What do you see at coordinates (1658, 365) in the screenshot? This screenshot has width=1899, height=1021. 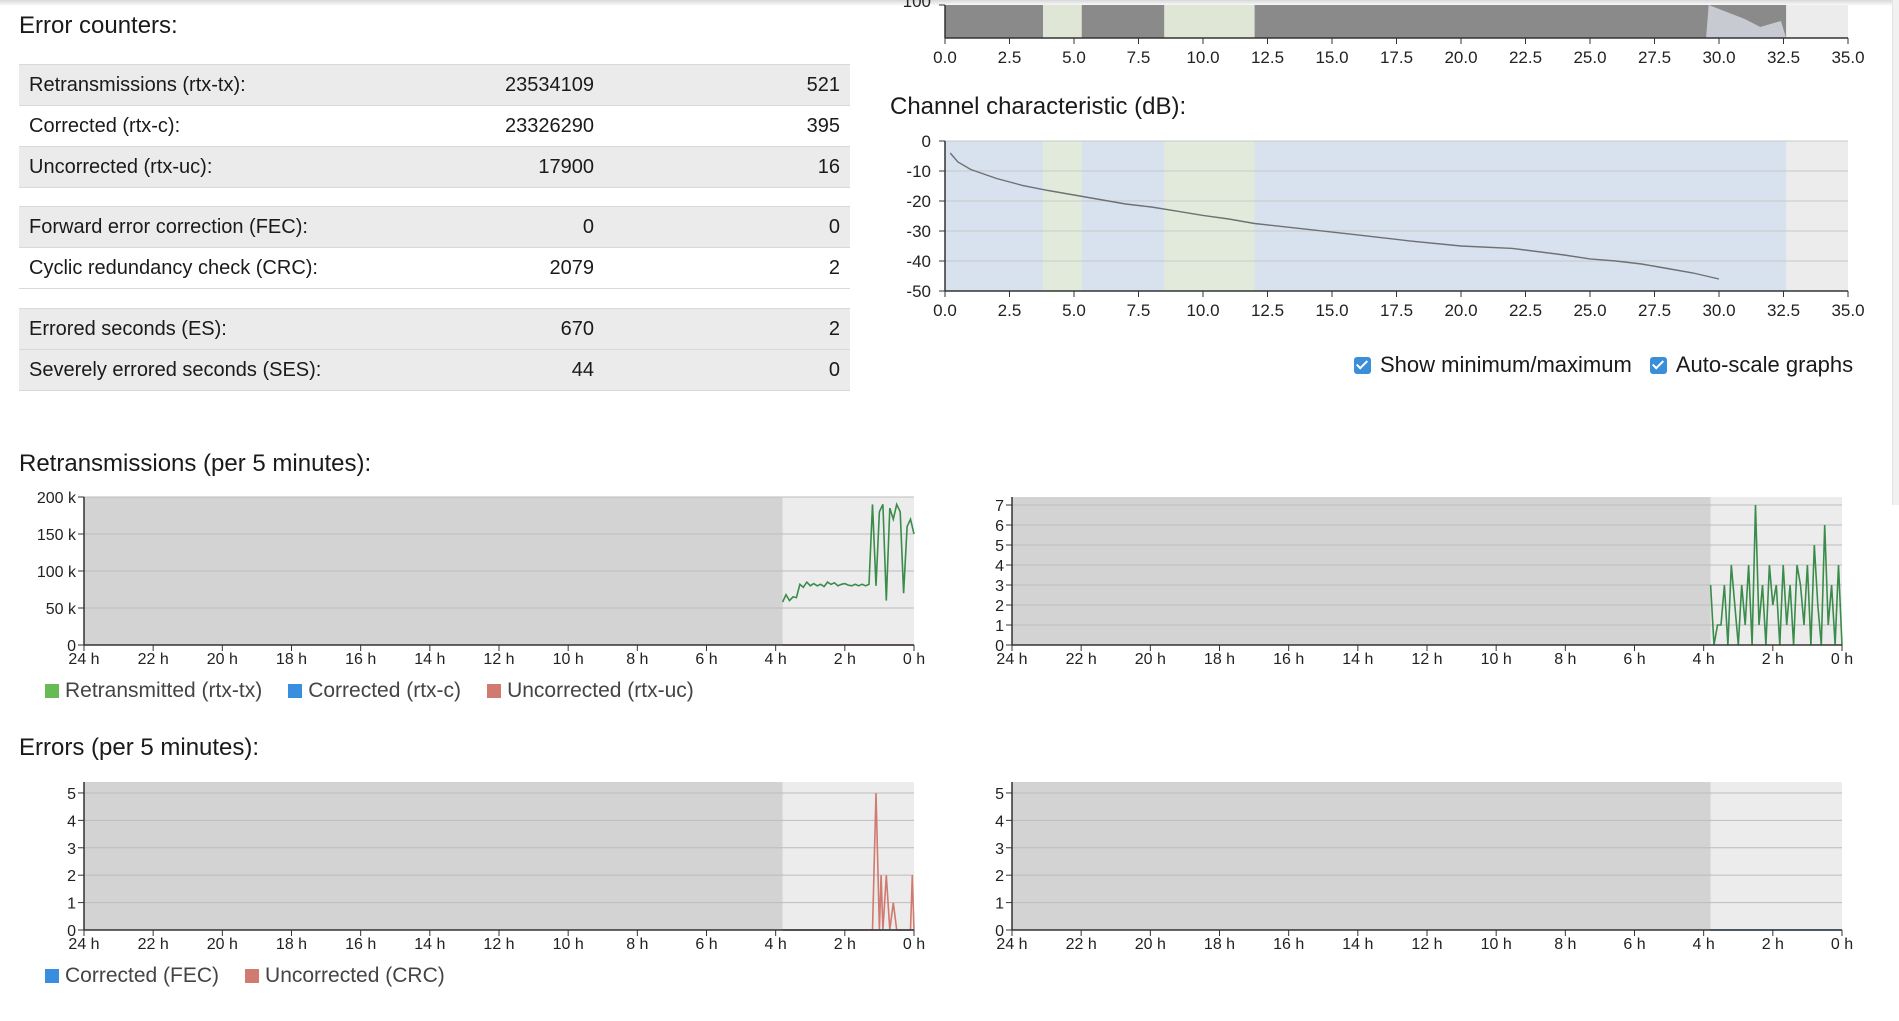 I see `autoscale-checkbox` at bounding box center [1658, 365].